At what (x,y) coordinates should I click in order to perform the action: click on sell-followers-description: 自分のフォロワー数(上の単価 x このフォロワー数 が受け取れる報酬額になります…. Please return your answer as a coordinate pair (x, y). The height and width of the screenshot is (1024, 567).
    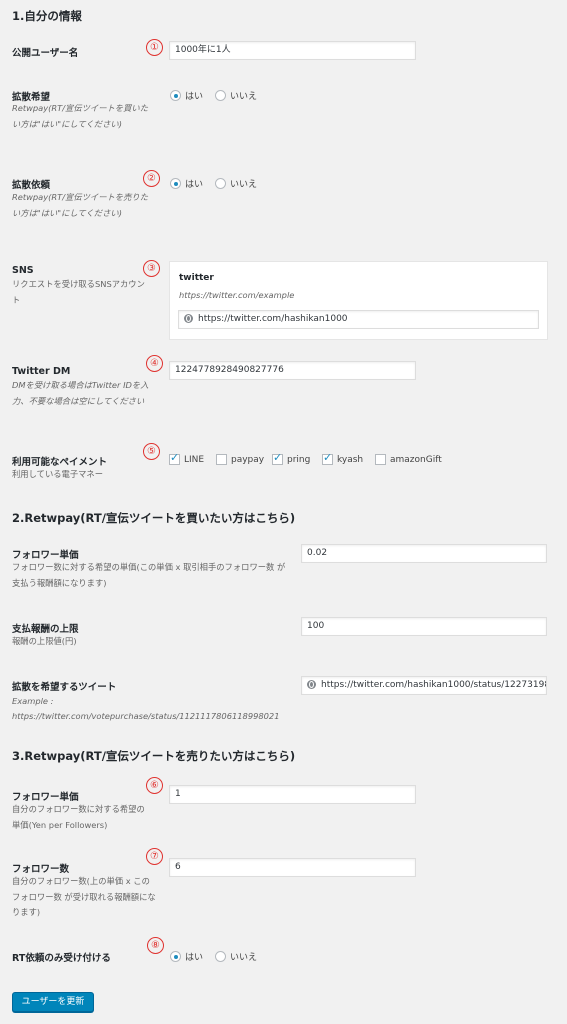
    Looking at the image, I should click on (84, 896).